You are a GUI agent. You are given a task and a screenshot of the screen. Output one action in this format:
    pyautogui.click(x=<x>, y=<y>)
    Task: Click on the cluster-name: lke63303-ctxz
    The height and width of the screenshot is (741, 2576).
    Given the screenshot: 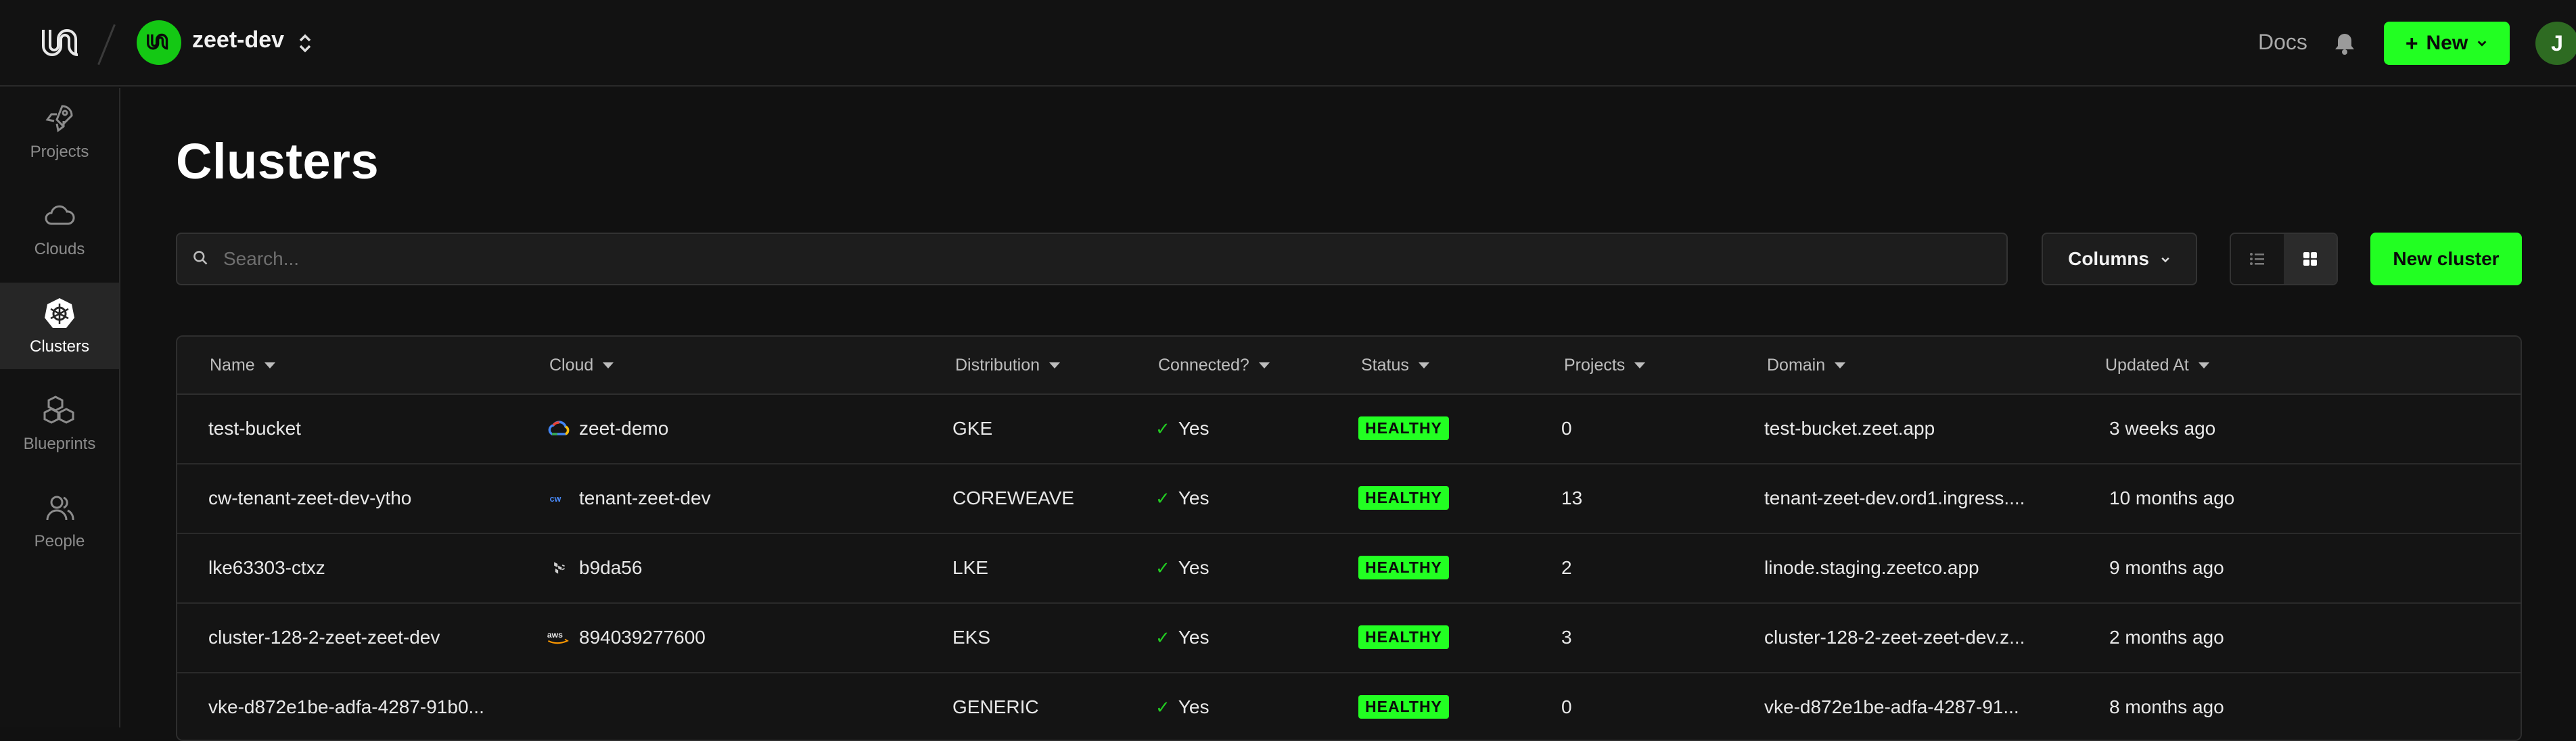 What is the action you would take?
    pyautogui.click(x=266, y=568)
    